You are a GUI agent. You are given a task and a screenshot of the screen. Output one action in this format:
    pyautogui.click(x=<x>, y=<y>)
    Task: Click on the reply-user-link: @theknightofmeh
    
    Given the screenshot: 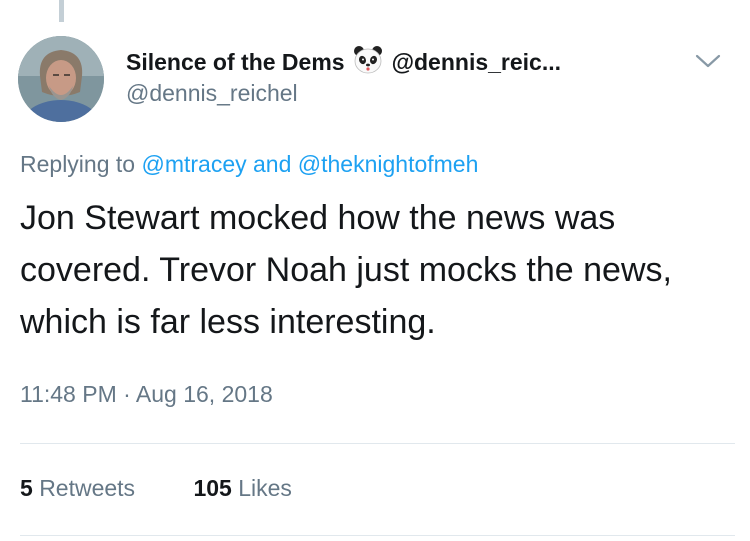 What is the action you would take?
    pyautogui.click(x=388, y=164)
    